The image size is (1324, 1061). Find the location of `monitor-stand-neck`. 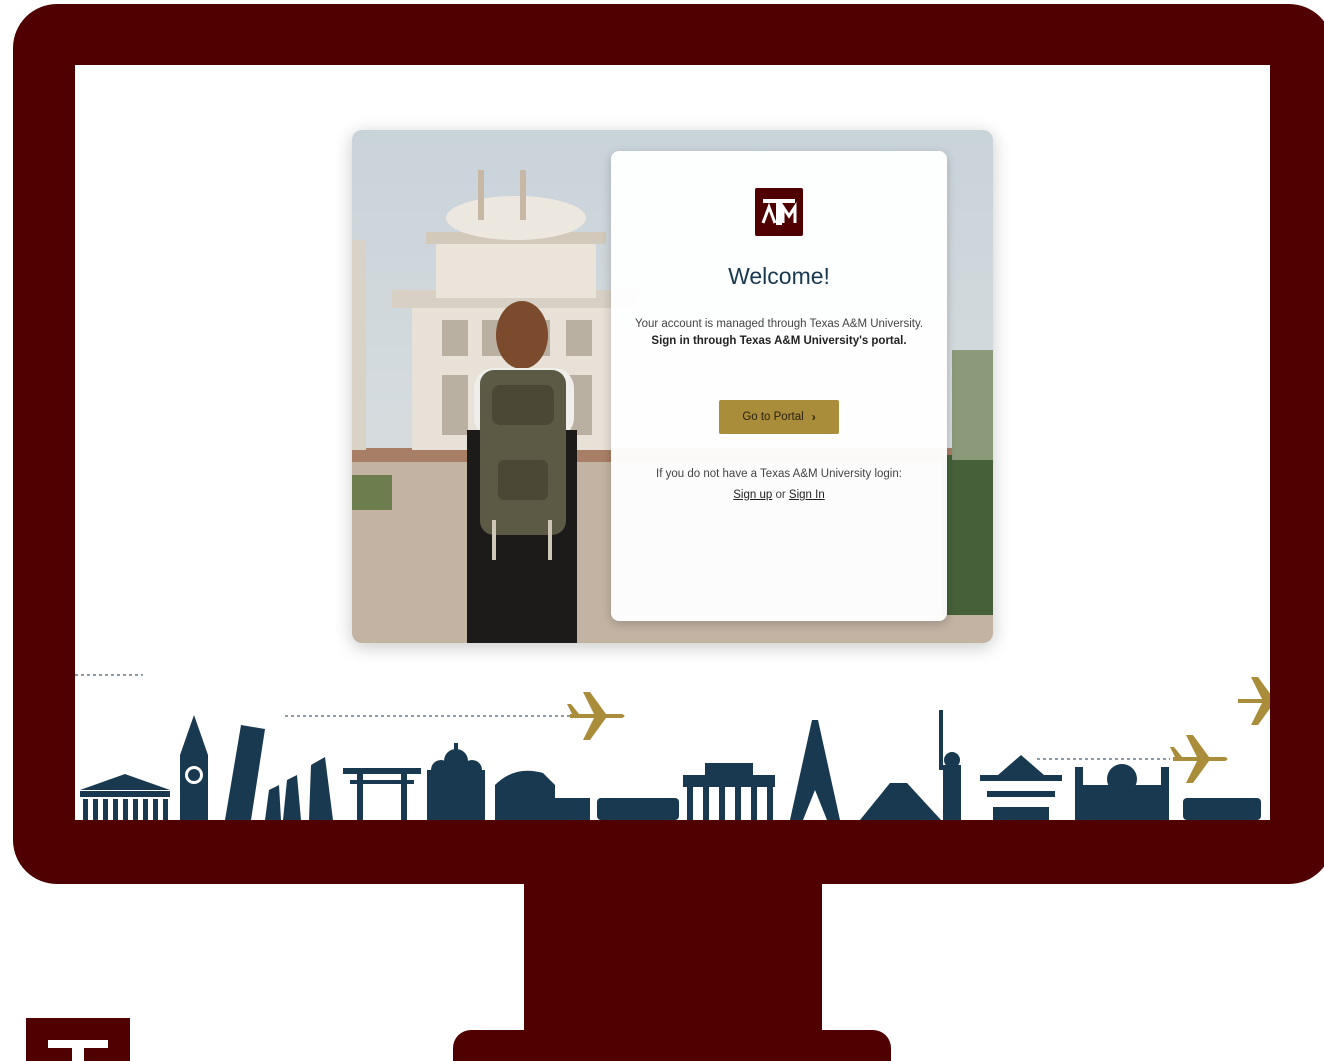

monitor-stand-neck is located at coordinates (673, 958).